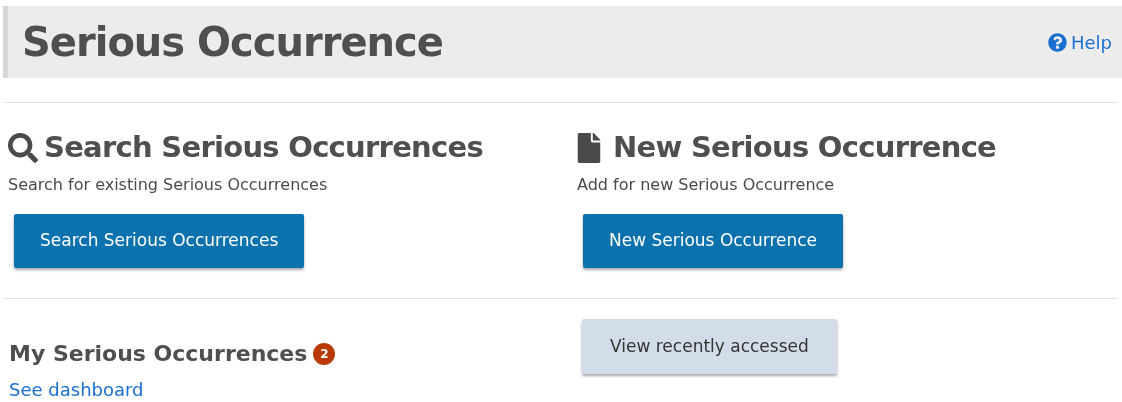 This screenshot has width=1122, height=402. Describe the element at coordinates (232, 42) in the screenshot. I see `page-title: Serious Occurrence` at that location.